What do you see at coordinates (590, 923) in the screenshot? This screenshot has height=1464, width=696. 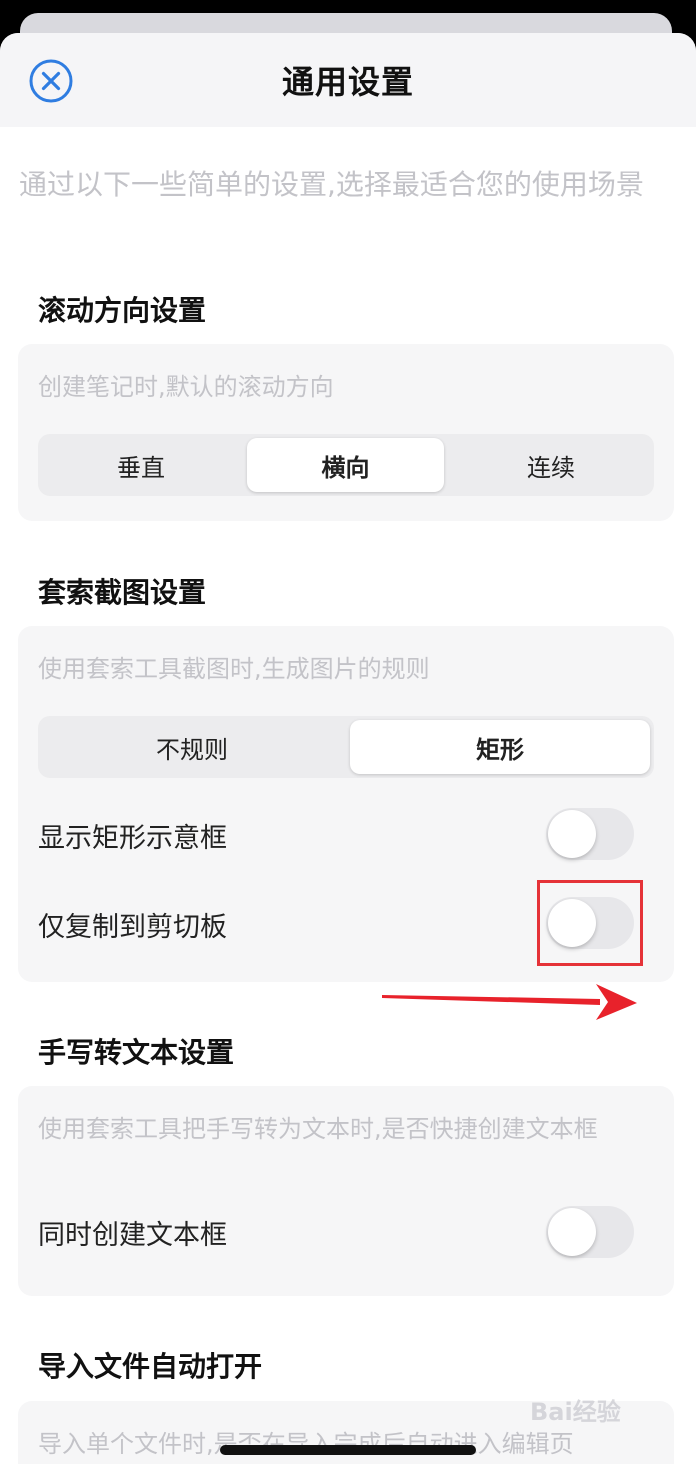 I see `highlight-box` at bounding box center [590, 923].